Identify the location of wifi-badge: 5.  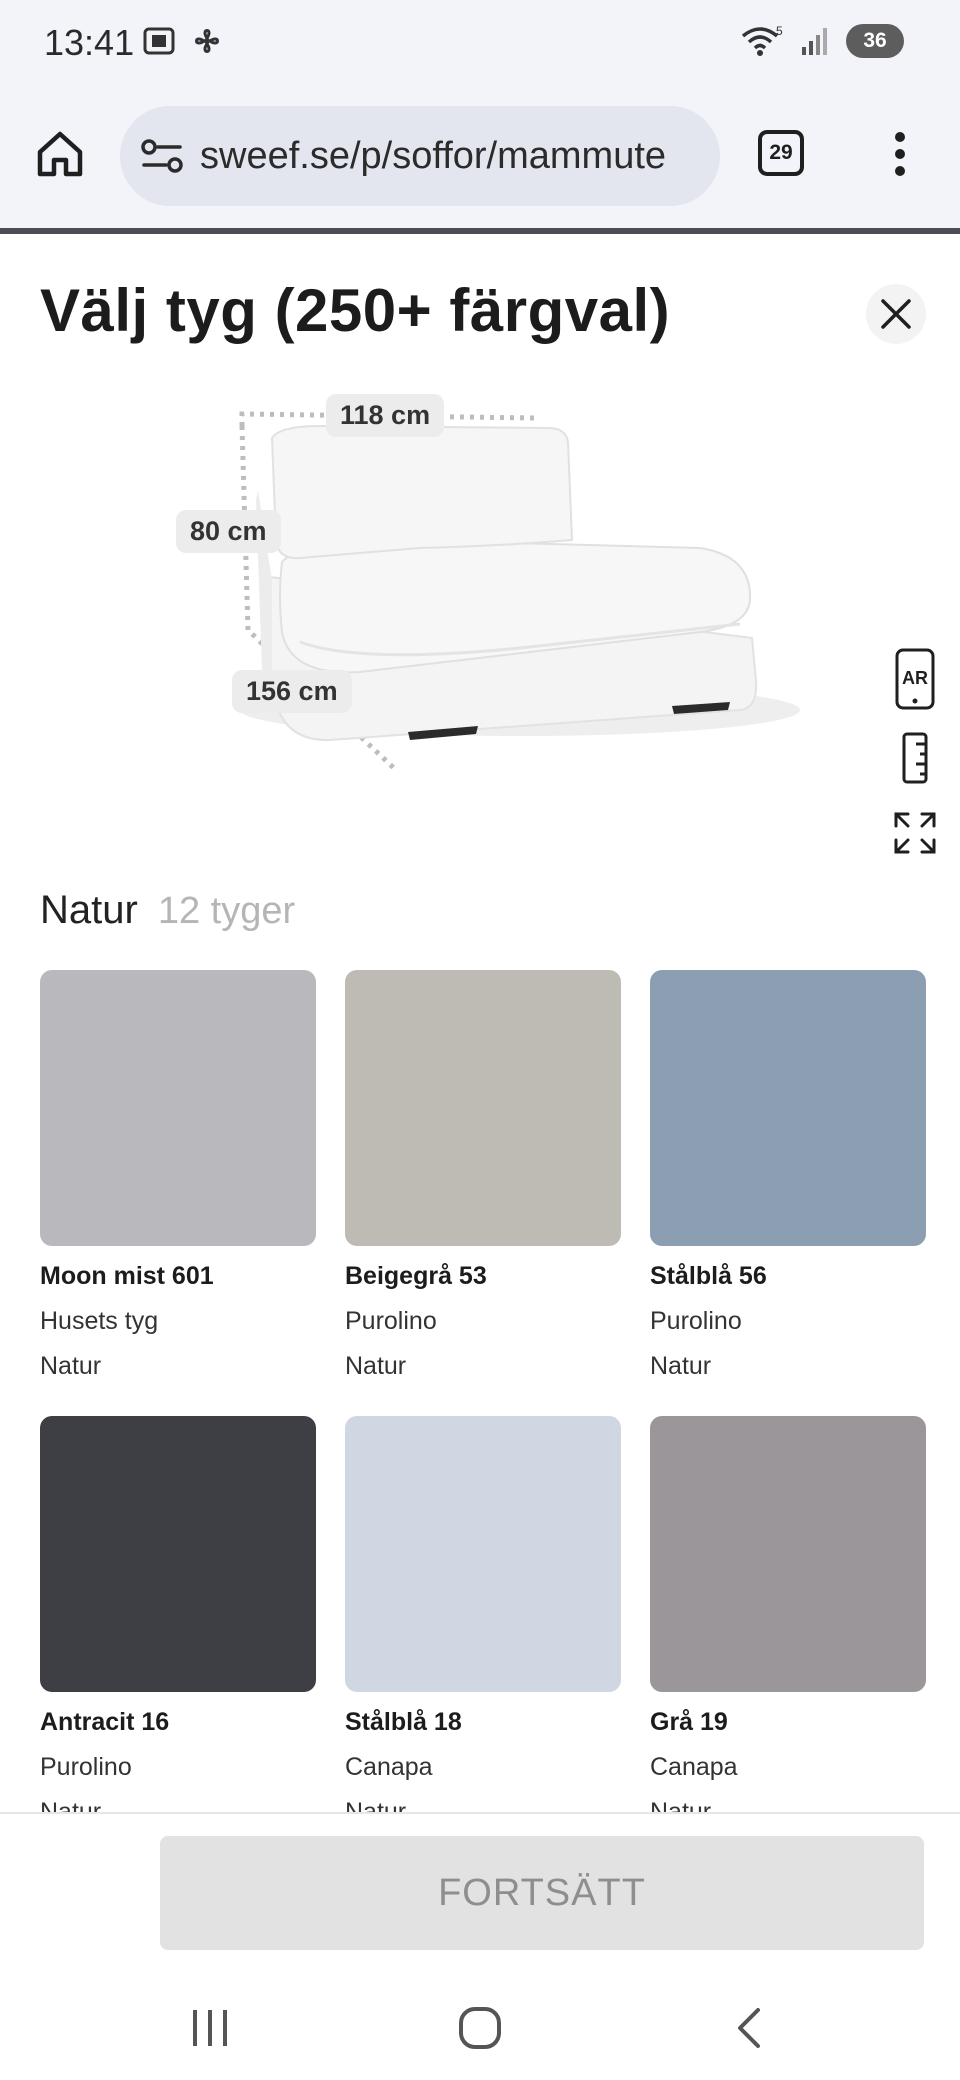
(779, 31).